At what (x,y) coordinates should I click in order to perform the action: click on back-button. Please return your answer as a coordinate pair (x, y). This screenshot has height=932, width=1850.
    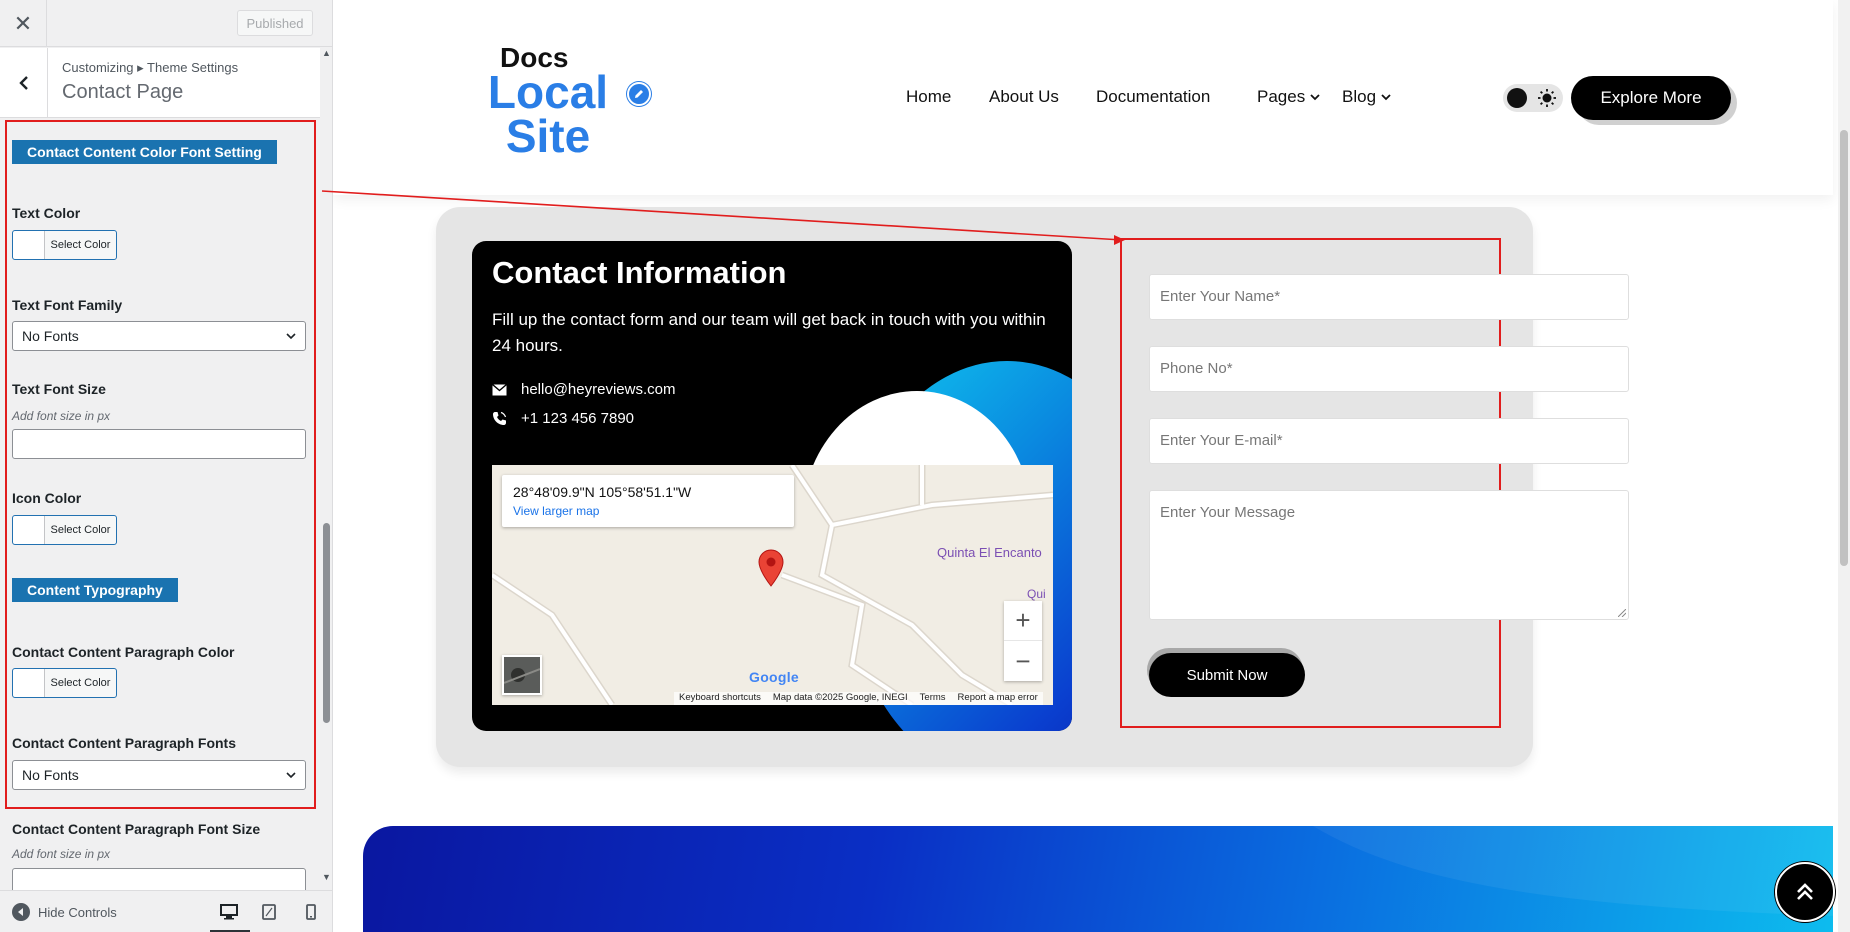
    Looking at the image, I should click on (24, 83).